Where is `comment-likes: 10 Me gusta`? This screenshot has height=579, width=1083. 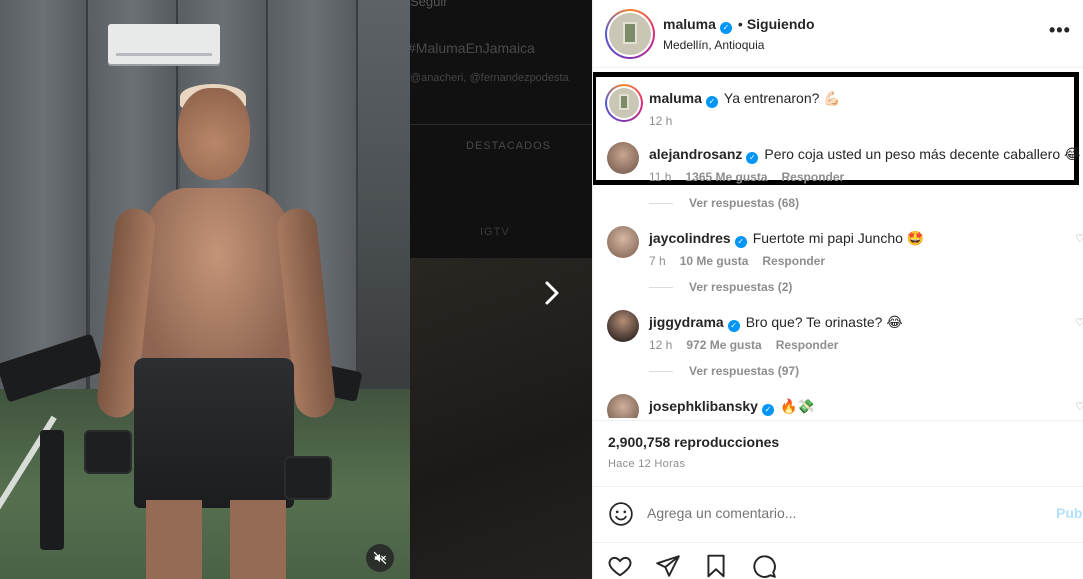
comment-likes: 10 Me gusta is located at coordinates (714, 261).